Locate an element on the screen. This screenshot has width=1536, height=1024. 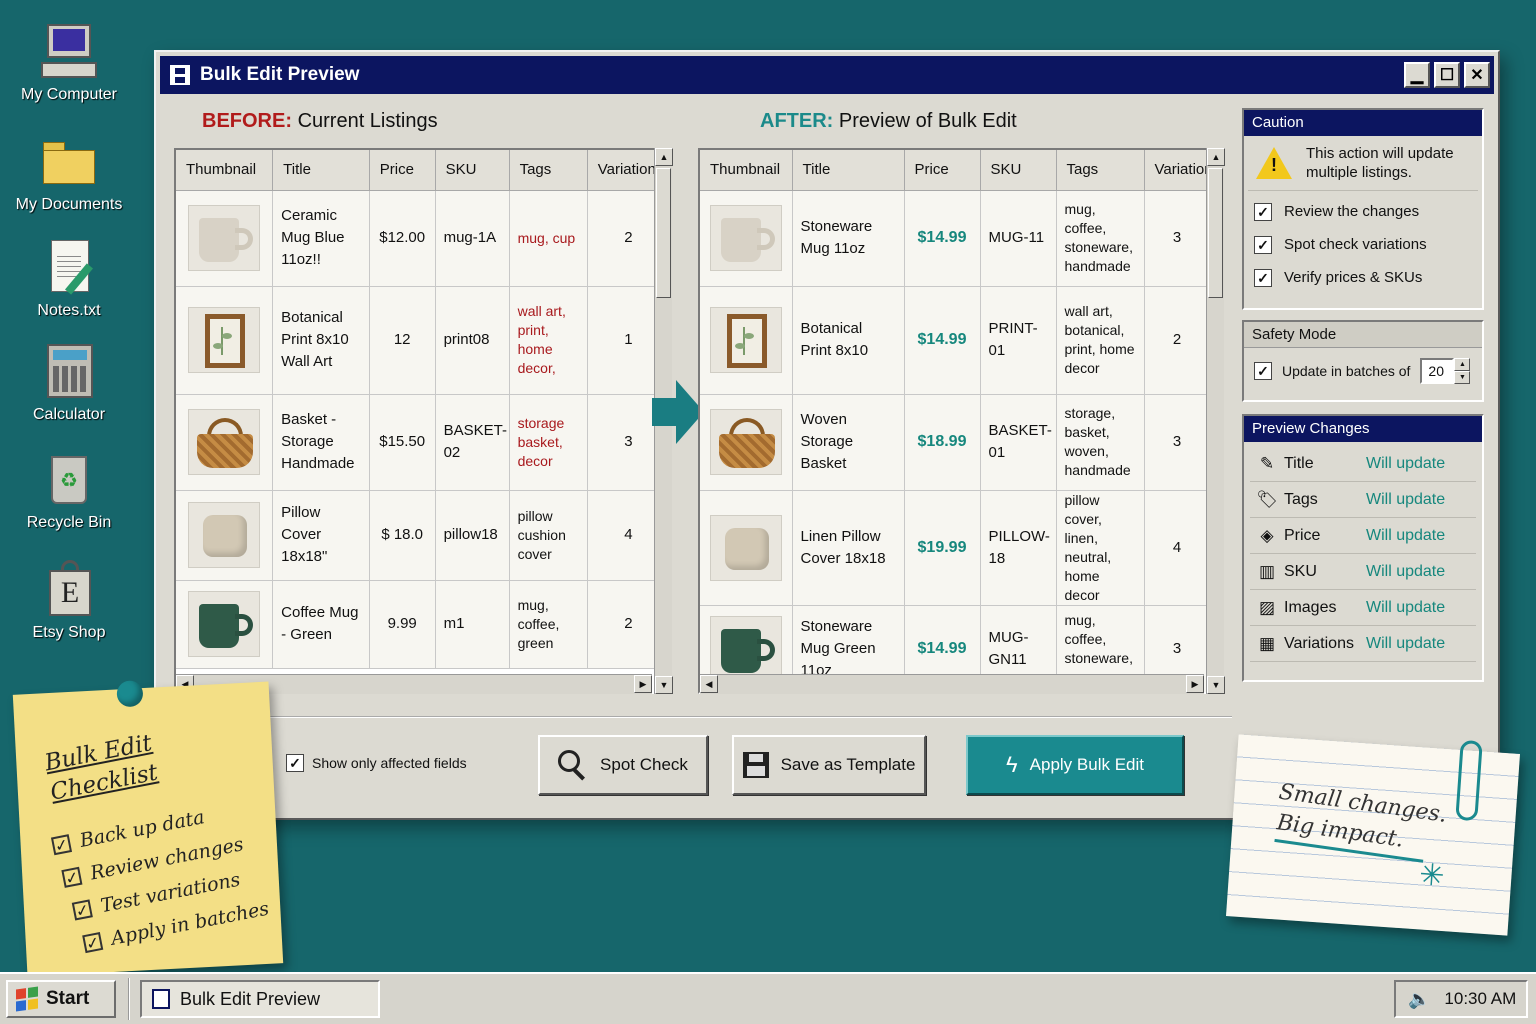
desktop-icon-my-documents: My Documents is located at coordinates (69, 173).